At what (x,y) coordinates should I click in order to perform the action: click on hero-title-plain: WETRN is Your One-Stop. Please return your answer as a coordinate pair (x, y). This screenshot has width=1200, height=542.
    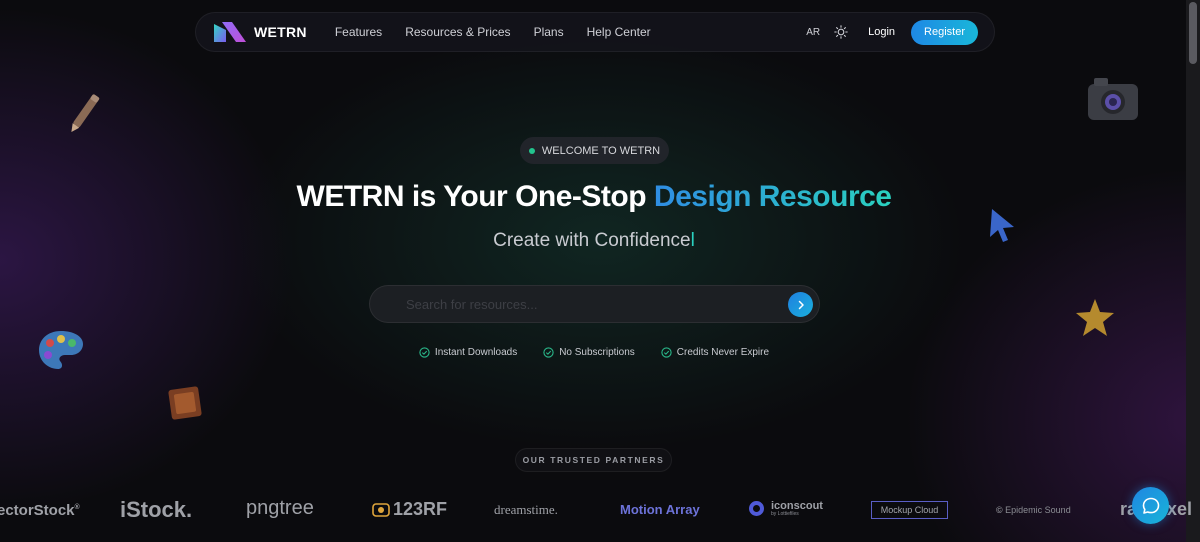
    Looking at the image, I should click on (475, 196).